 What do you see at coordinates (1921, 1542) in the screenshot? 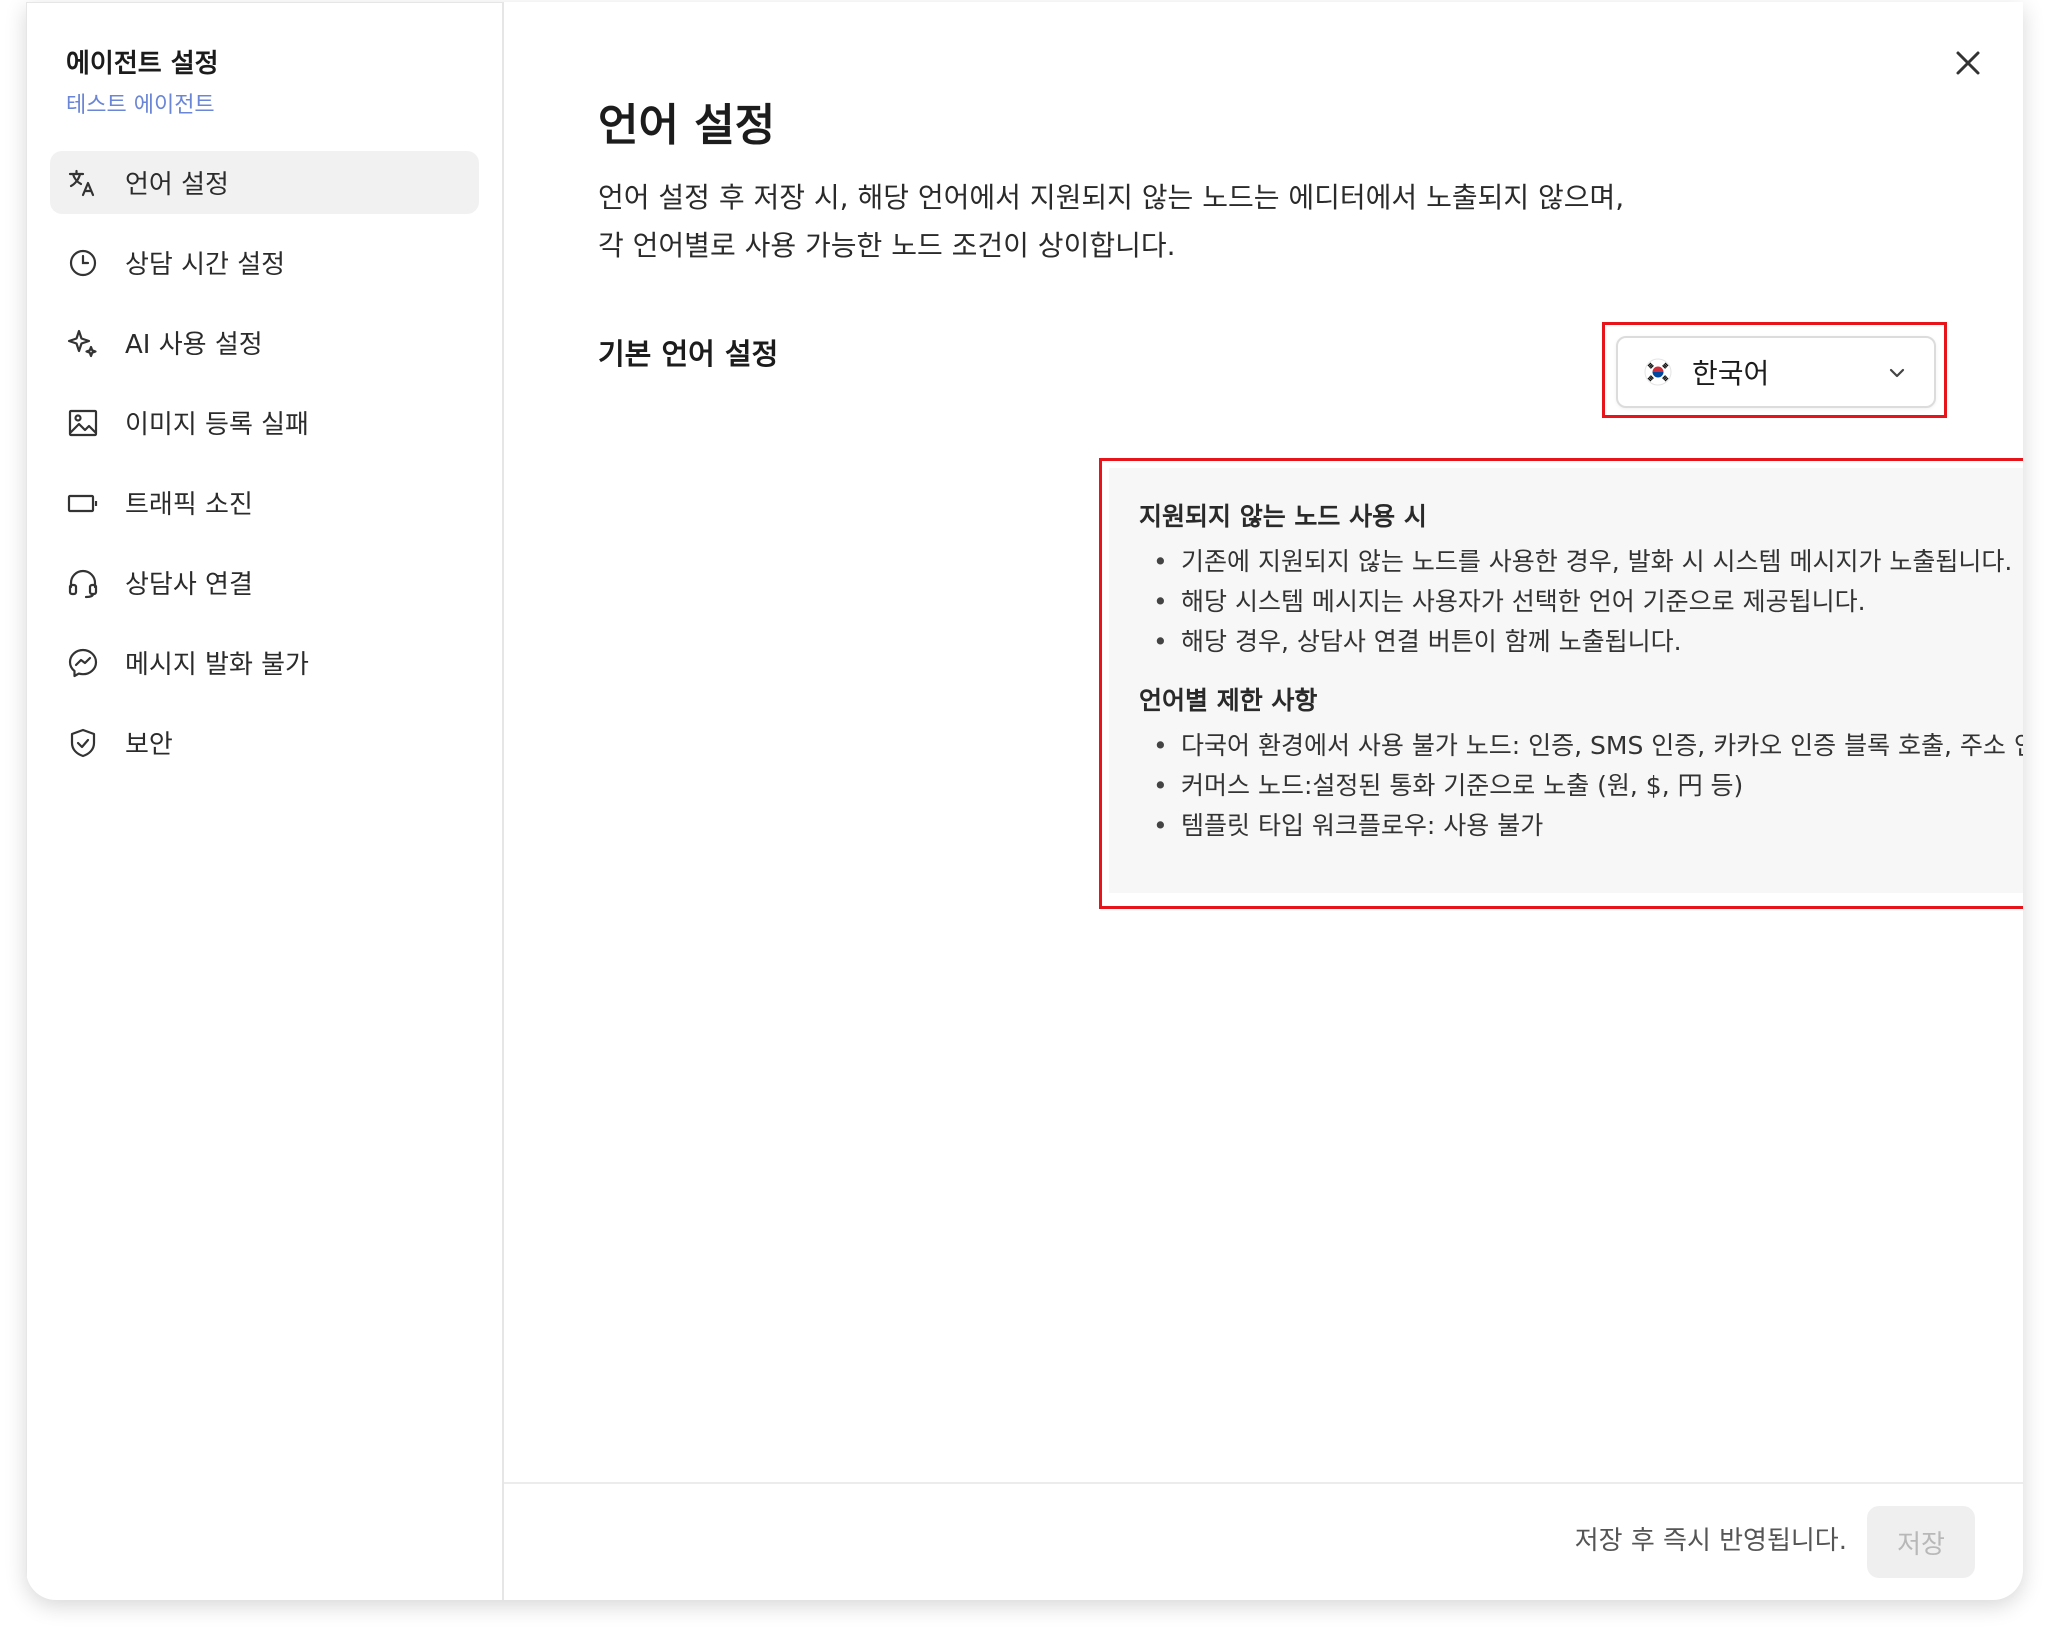
I see `save-button: 저장` at bounding box center [1921, 1542].